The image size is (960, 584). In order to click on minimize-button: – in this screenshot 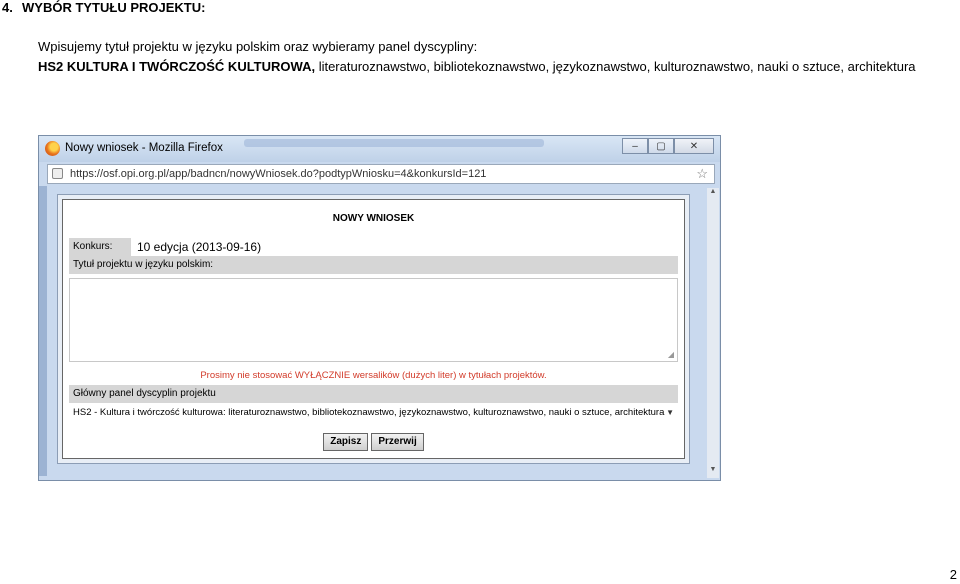, I will do `click(635, 146)`.